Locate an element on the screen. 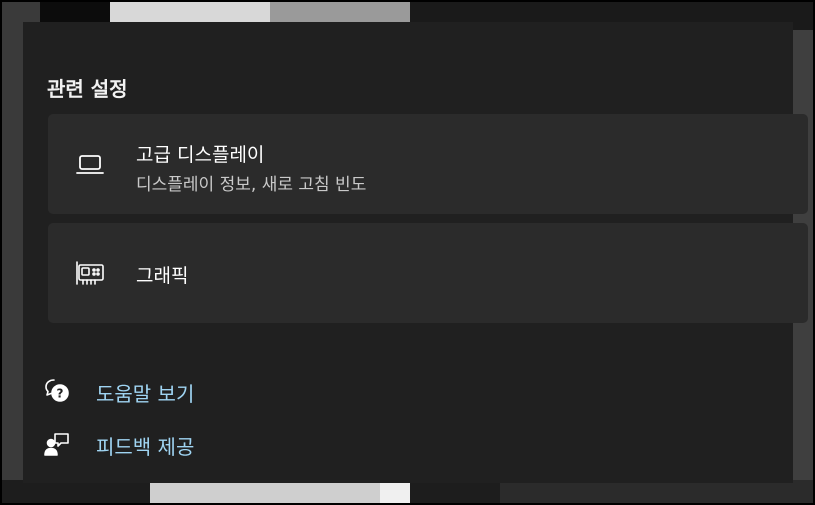  laptop-icon is located at coordinates (90, 164).